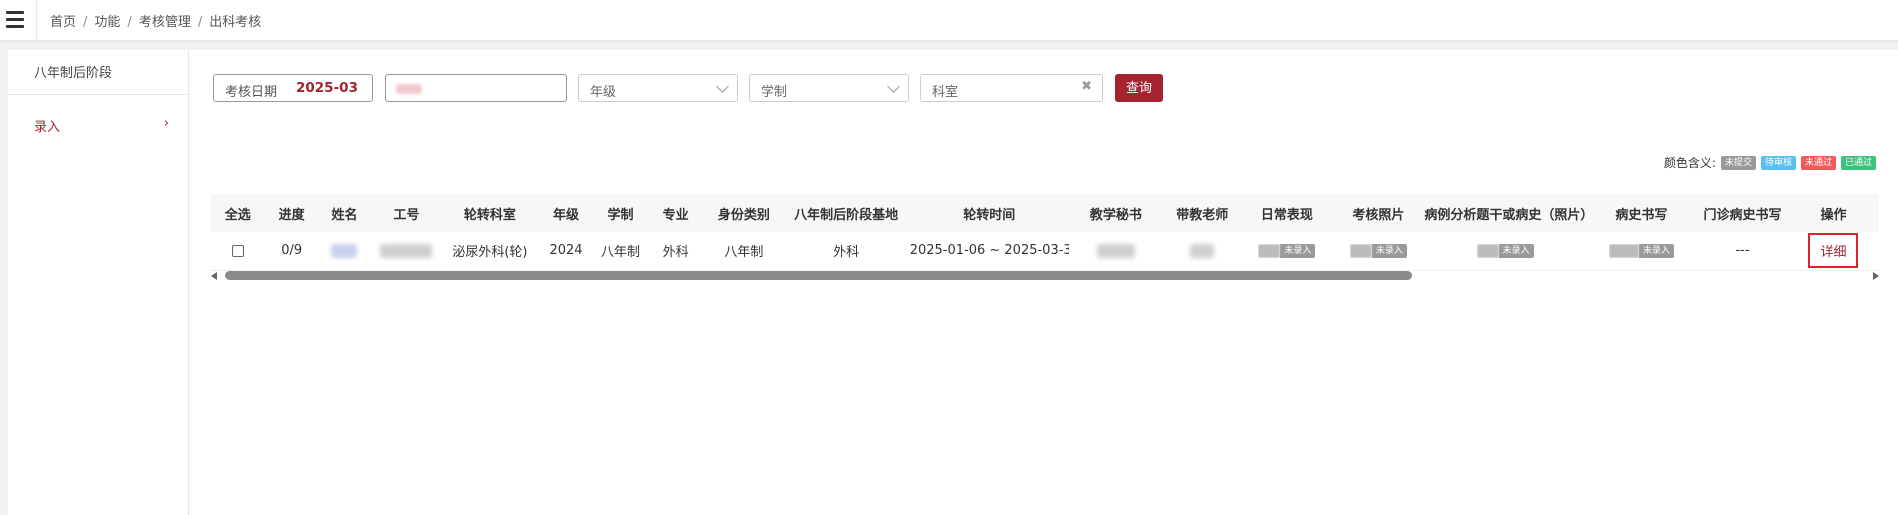 The height and width of the screenshot is (515, 1898). I want to click on redacted-text, so click(409, 89).